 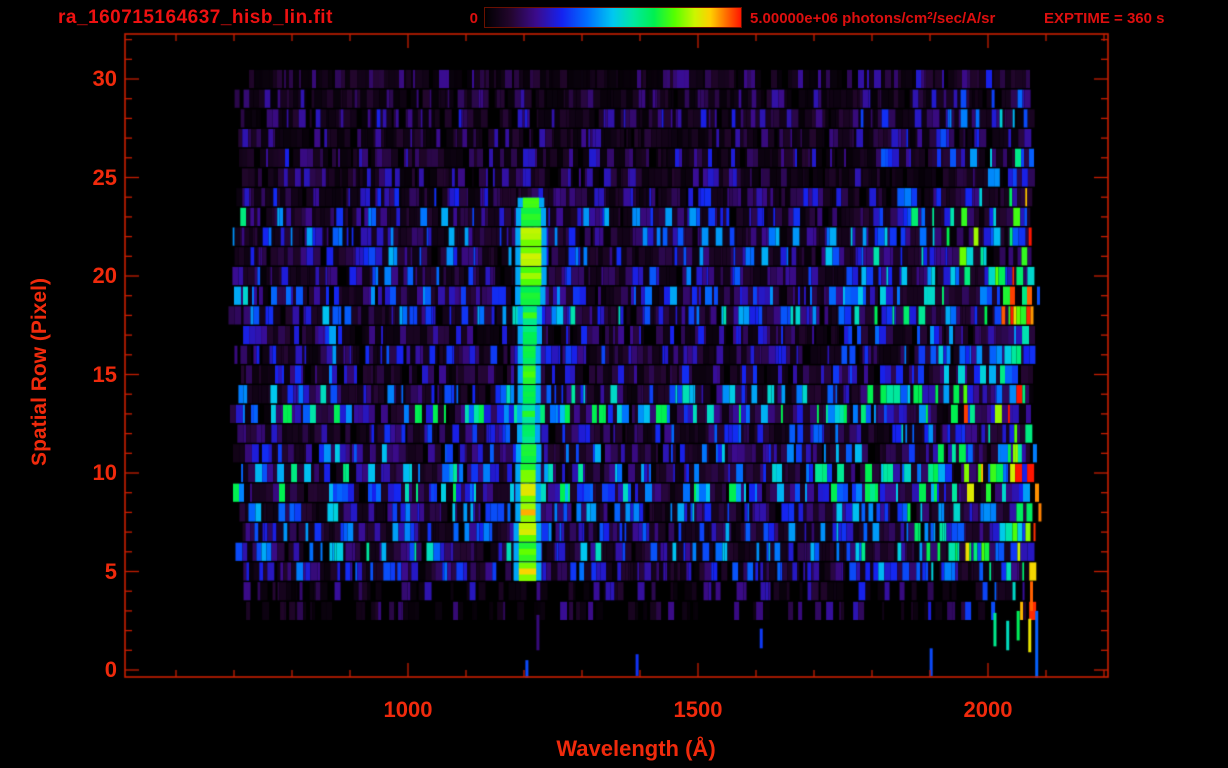 What do you see at coordinates (839, 18) in the screenshot?
I see `colorbar-max-prefix: 5.00000e+06 photons/cm` at bounding box center [839, 18].